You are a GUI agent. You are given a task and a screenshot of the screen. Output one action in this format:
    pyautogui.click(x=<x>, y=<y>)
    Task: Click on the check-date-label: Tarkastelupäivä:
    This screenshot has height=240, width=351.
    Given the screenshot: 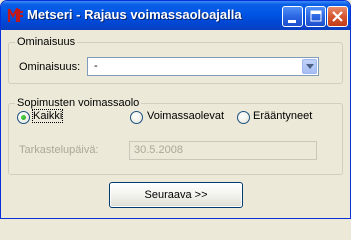 What is the action you would take?
    pyautogui.click(x=59, y=150)
    